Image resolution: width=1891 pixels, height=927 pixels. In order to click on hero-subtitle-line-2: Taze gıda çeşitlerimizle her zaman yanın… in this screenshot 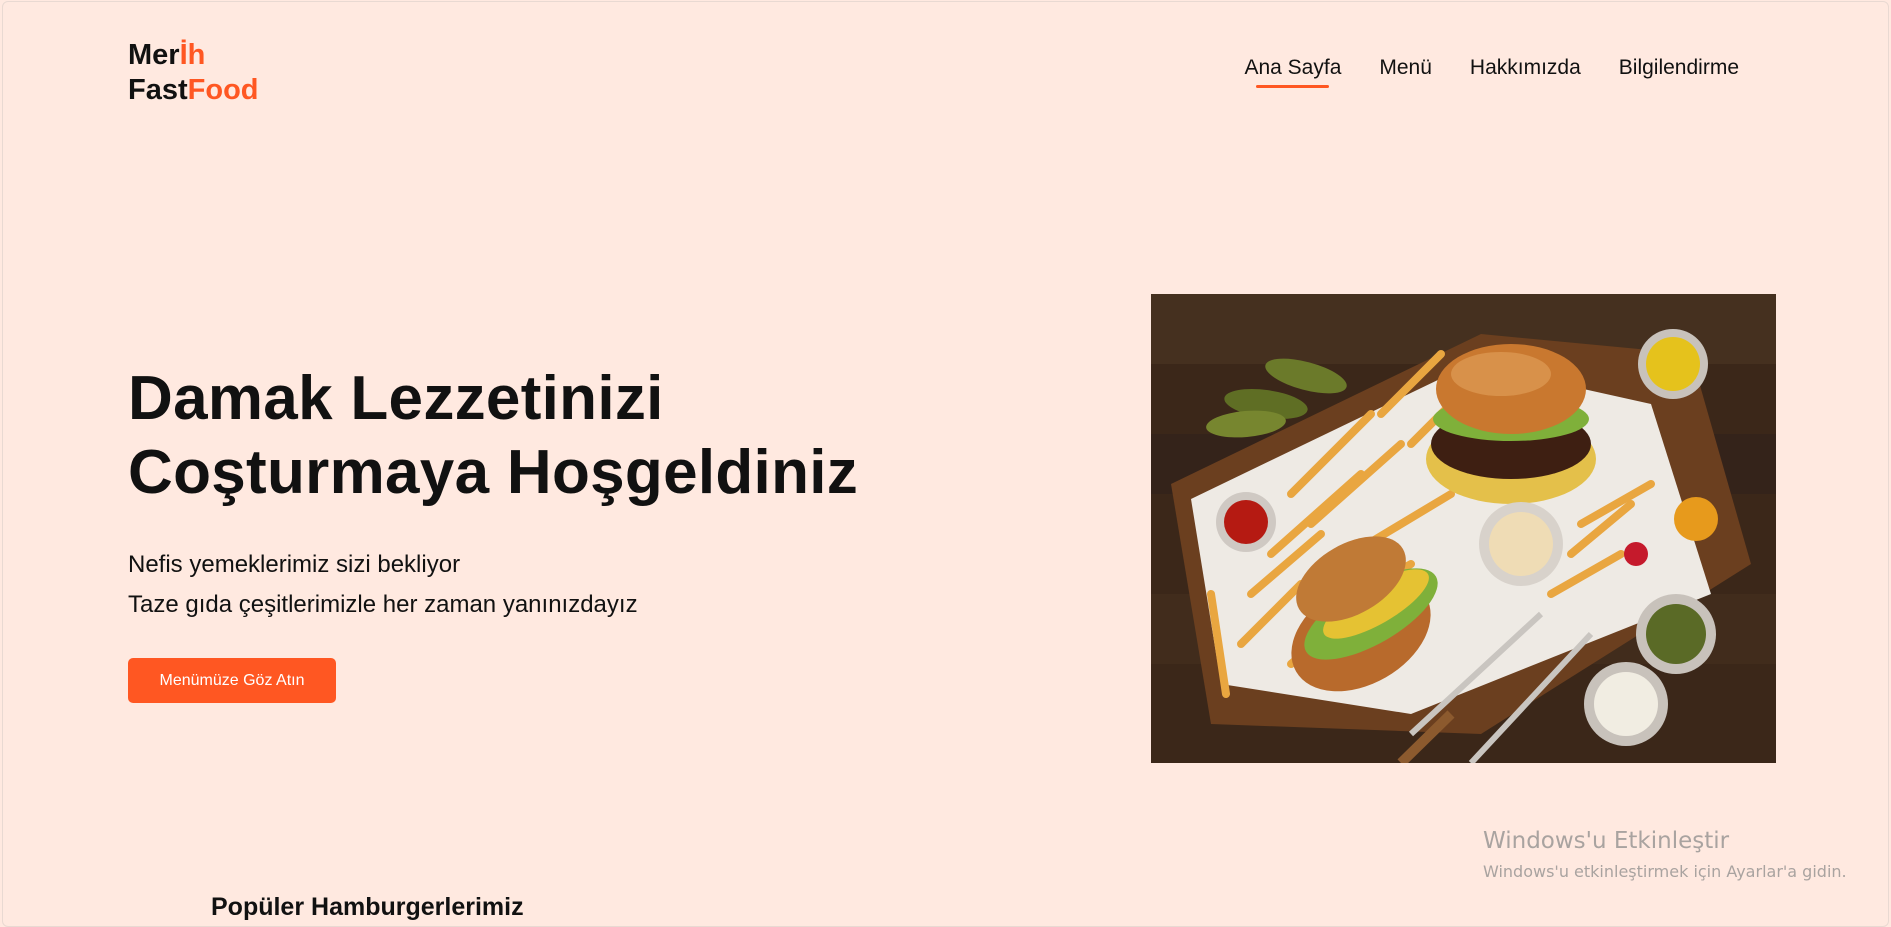, I will do `click(383, 604)`.